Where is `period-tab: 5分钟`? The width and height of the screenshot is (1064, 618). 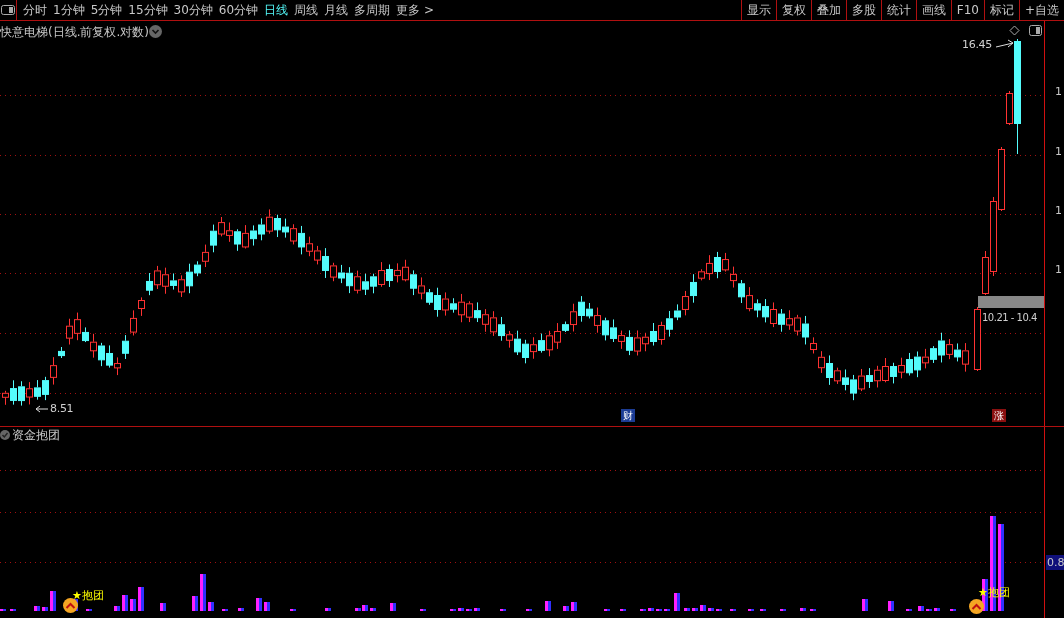
period-tab: 5分钟 is located at coordinates (106, 10).